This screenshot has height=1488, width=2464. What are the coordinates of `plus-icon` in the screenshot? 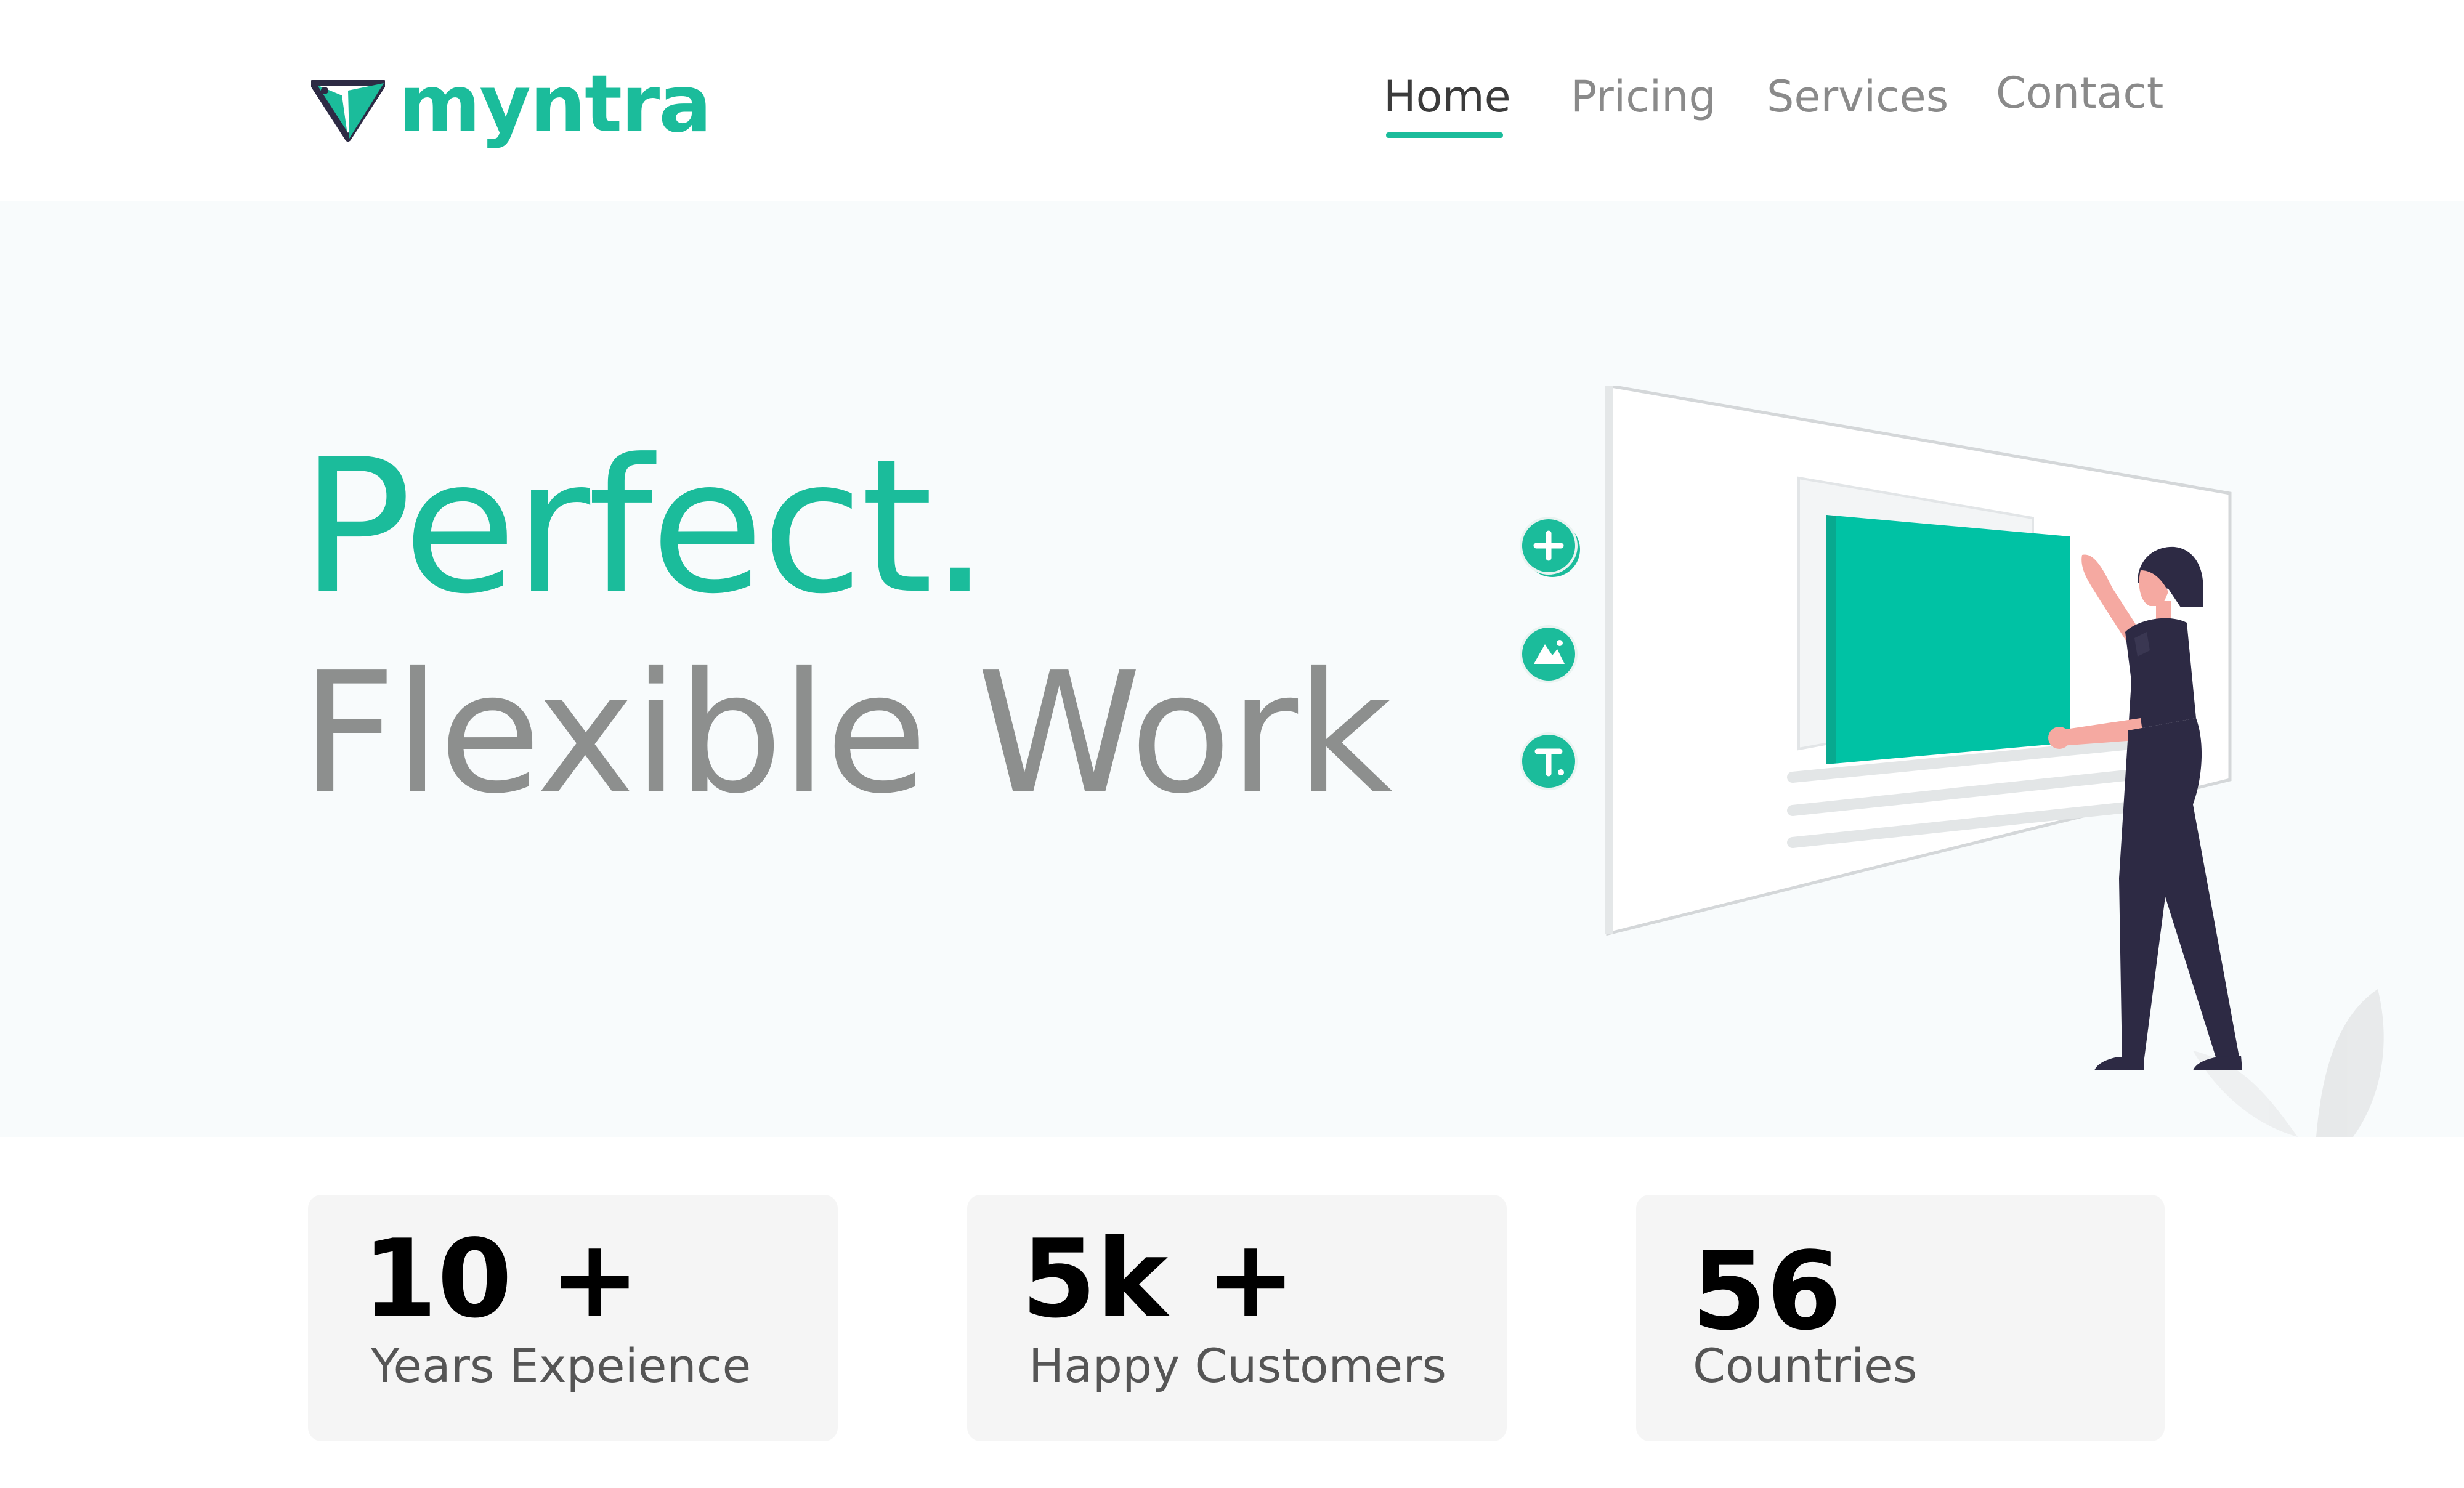 It's located at (1550, 547).